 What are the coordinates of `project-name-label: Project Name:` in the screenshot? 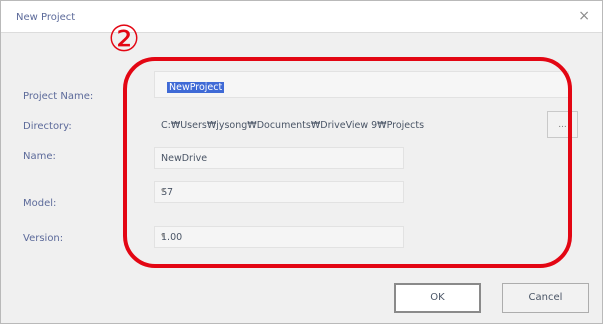 It's located at (58, 96).